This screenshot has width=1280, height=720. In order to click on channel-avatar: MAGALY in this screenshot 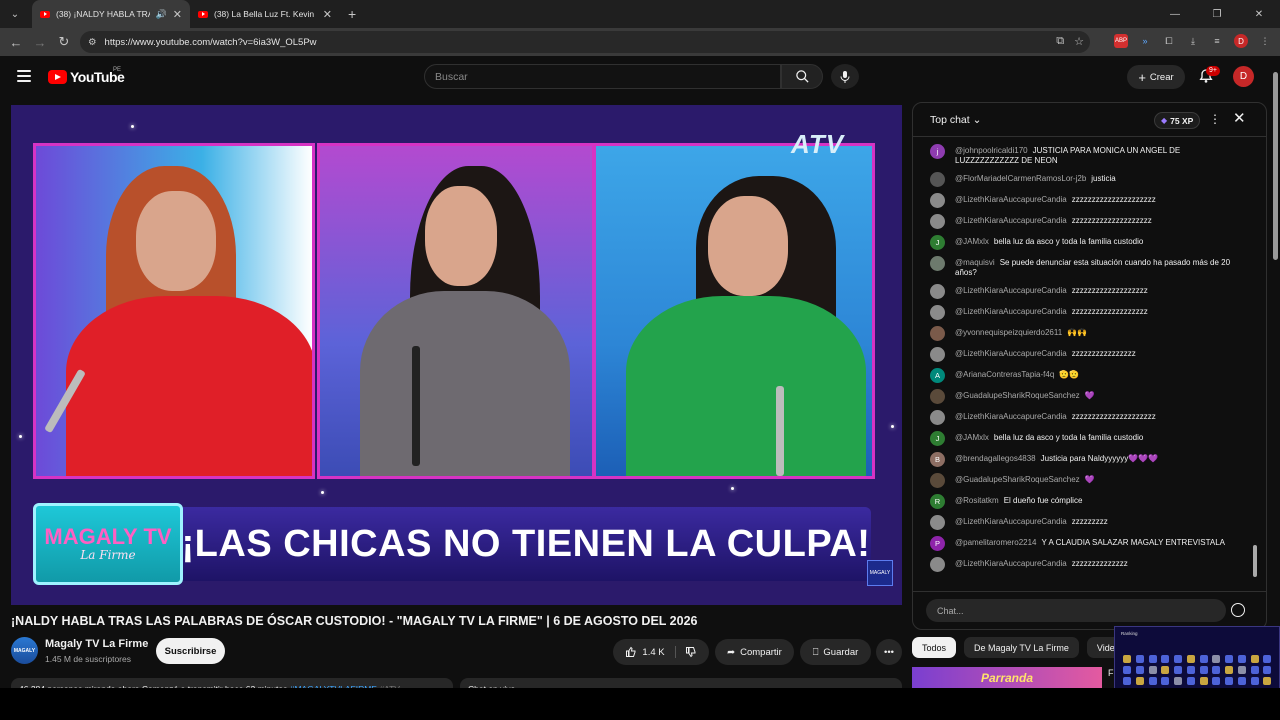, I will do `click(24, 650)`.